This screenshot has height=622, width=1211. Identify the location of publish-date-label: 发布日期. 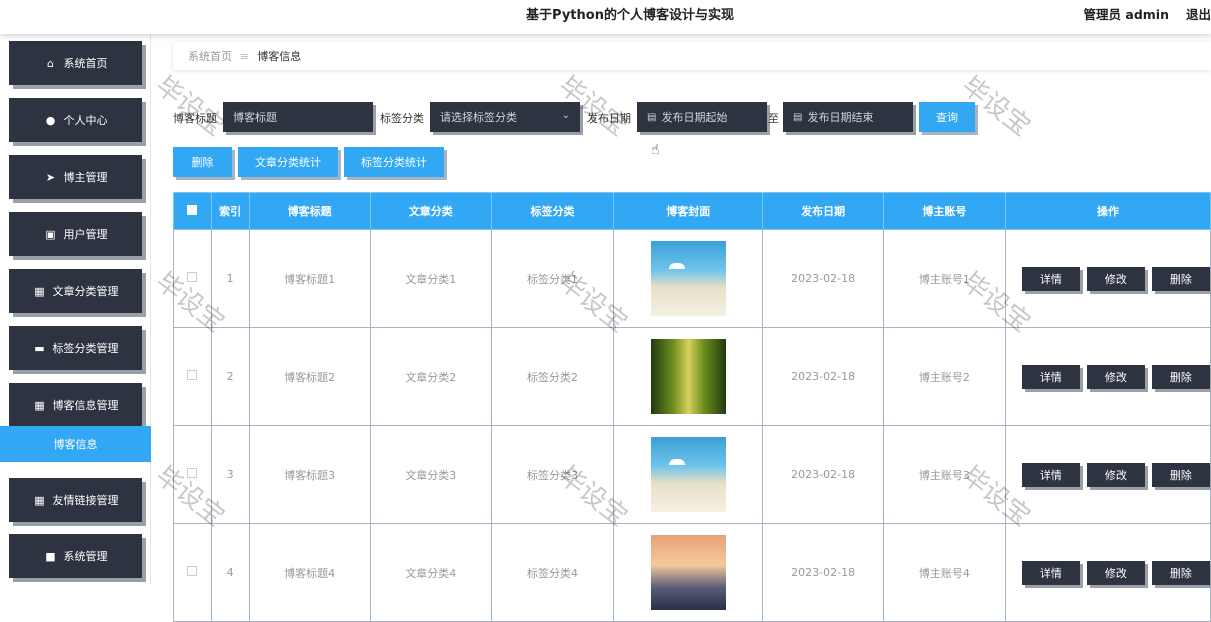
(609, 118).